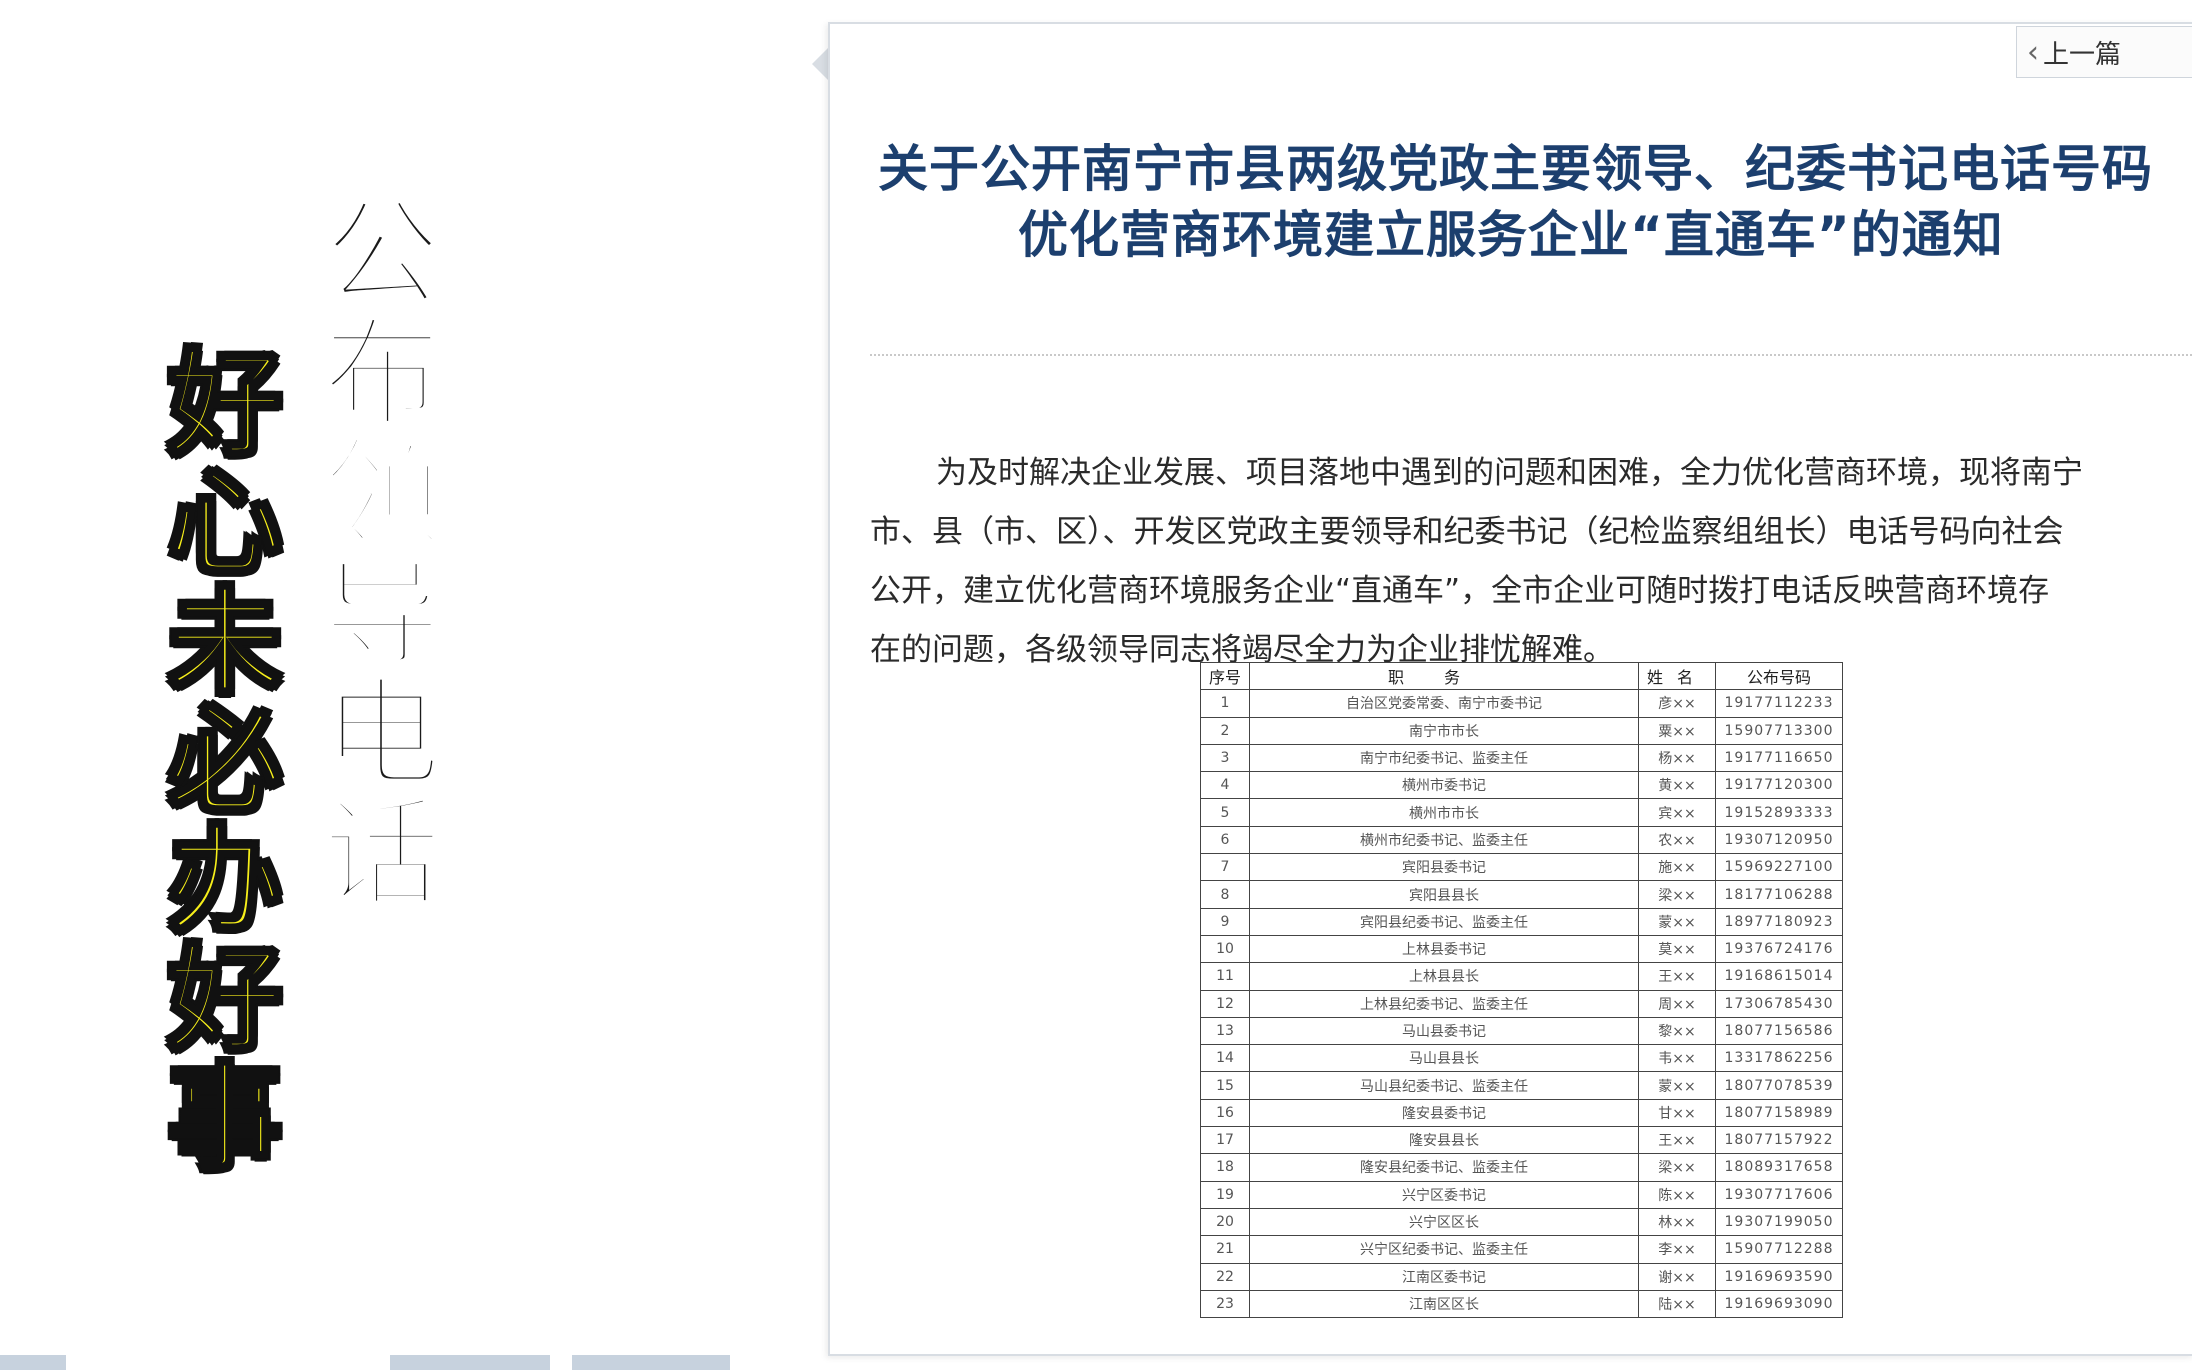 Image resolution: width=2192 pixels, height=1370 pixels. What do you see at coordinates (1225, 1003) in the screenshot?
I see `cell-index: 12` at bounding box center [1225, 1003].